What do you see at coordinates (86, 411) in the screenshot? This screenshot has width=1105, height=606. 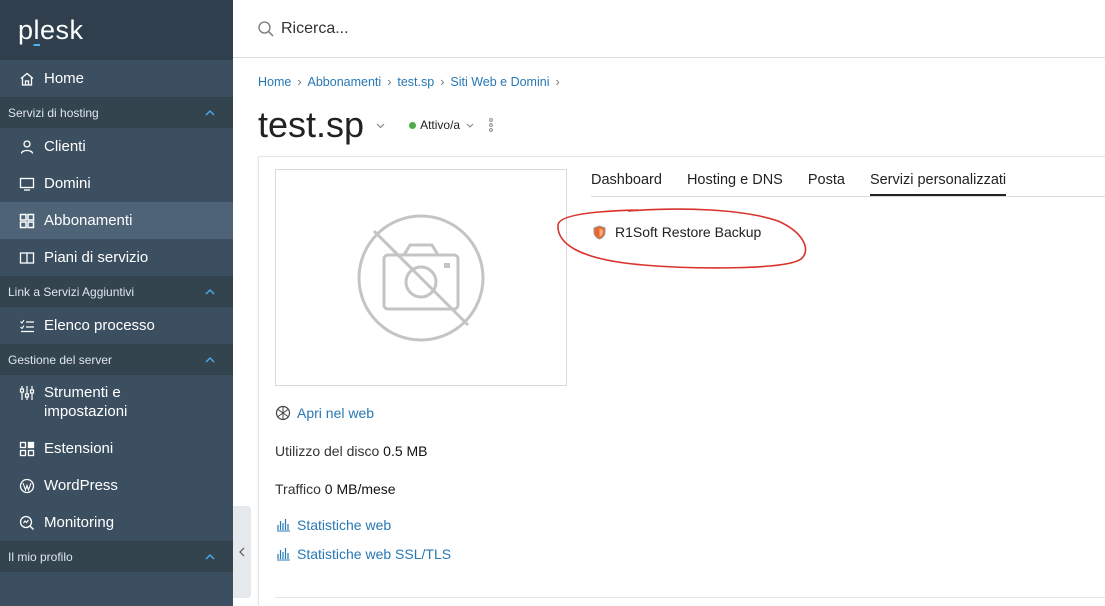 I see `label-line-2: impostazioni` at bounding box center [86, 411].